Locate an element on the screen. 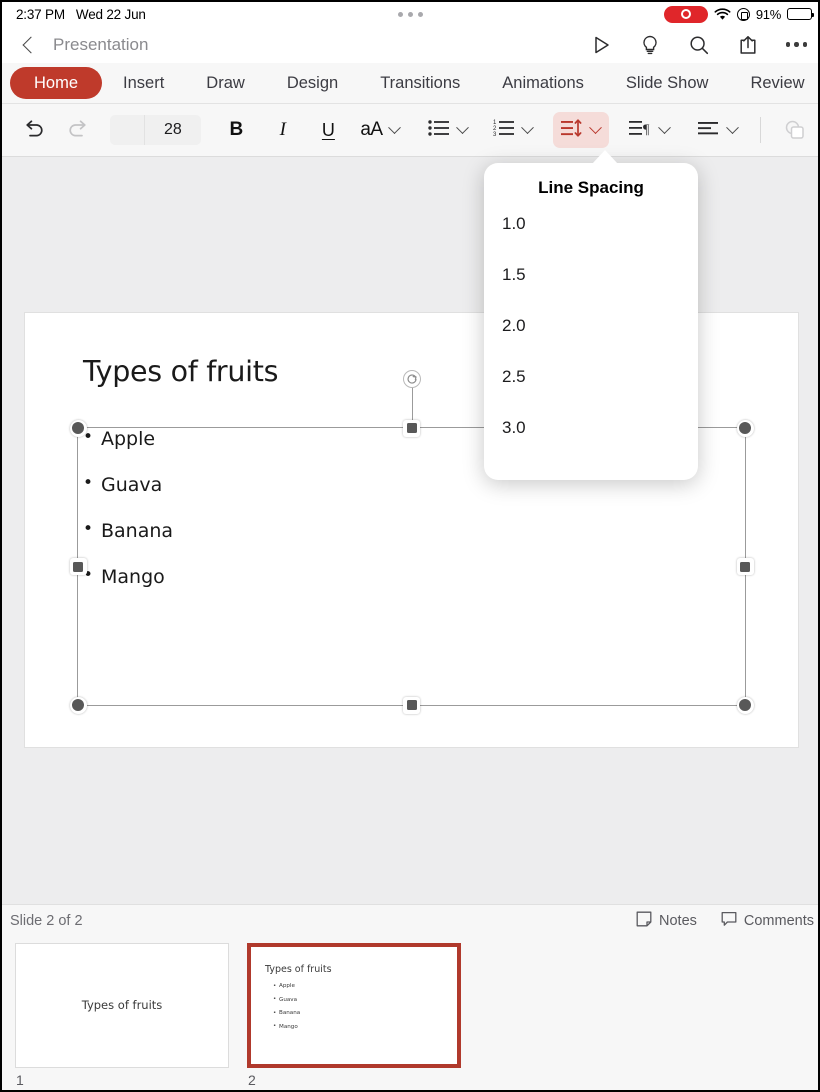 This screenshot has width=820, height=1092. resize-handle-top-right is located at coordinates (745, 428).